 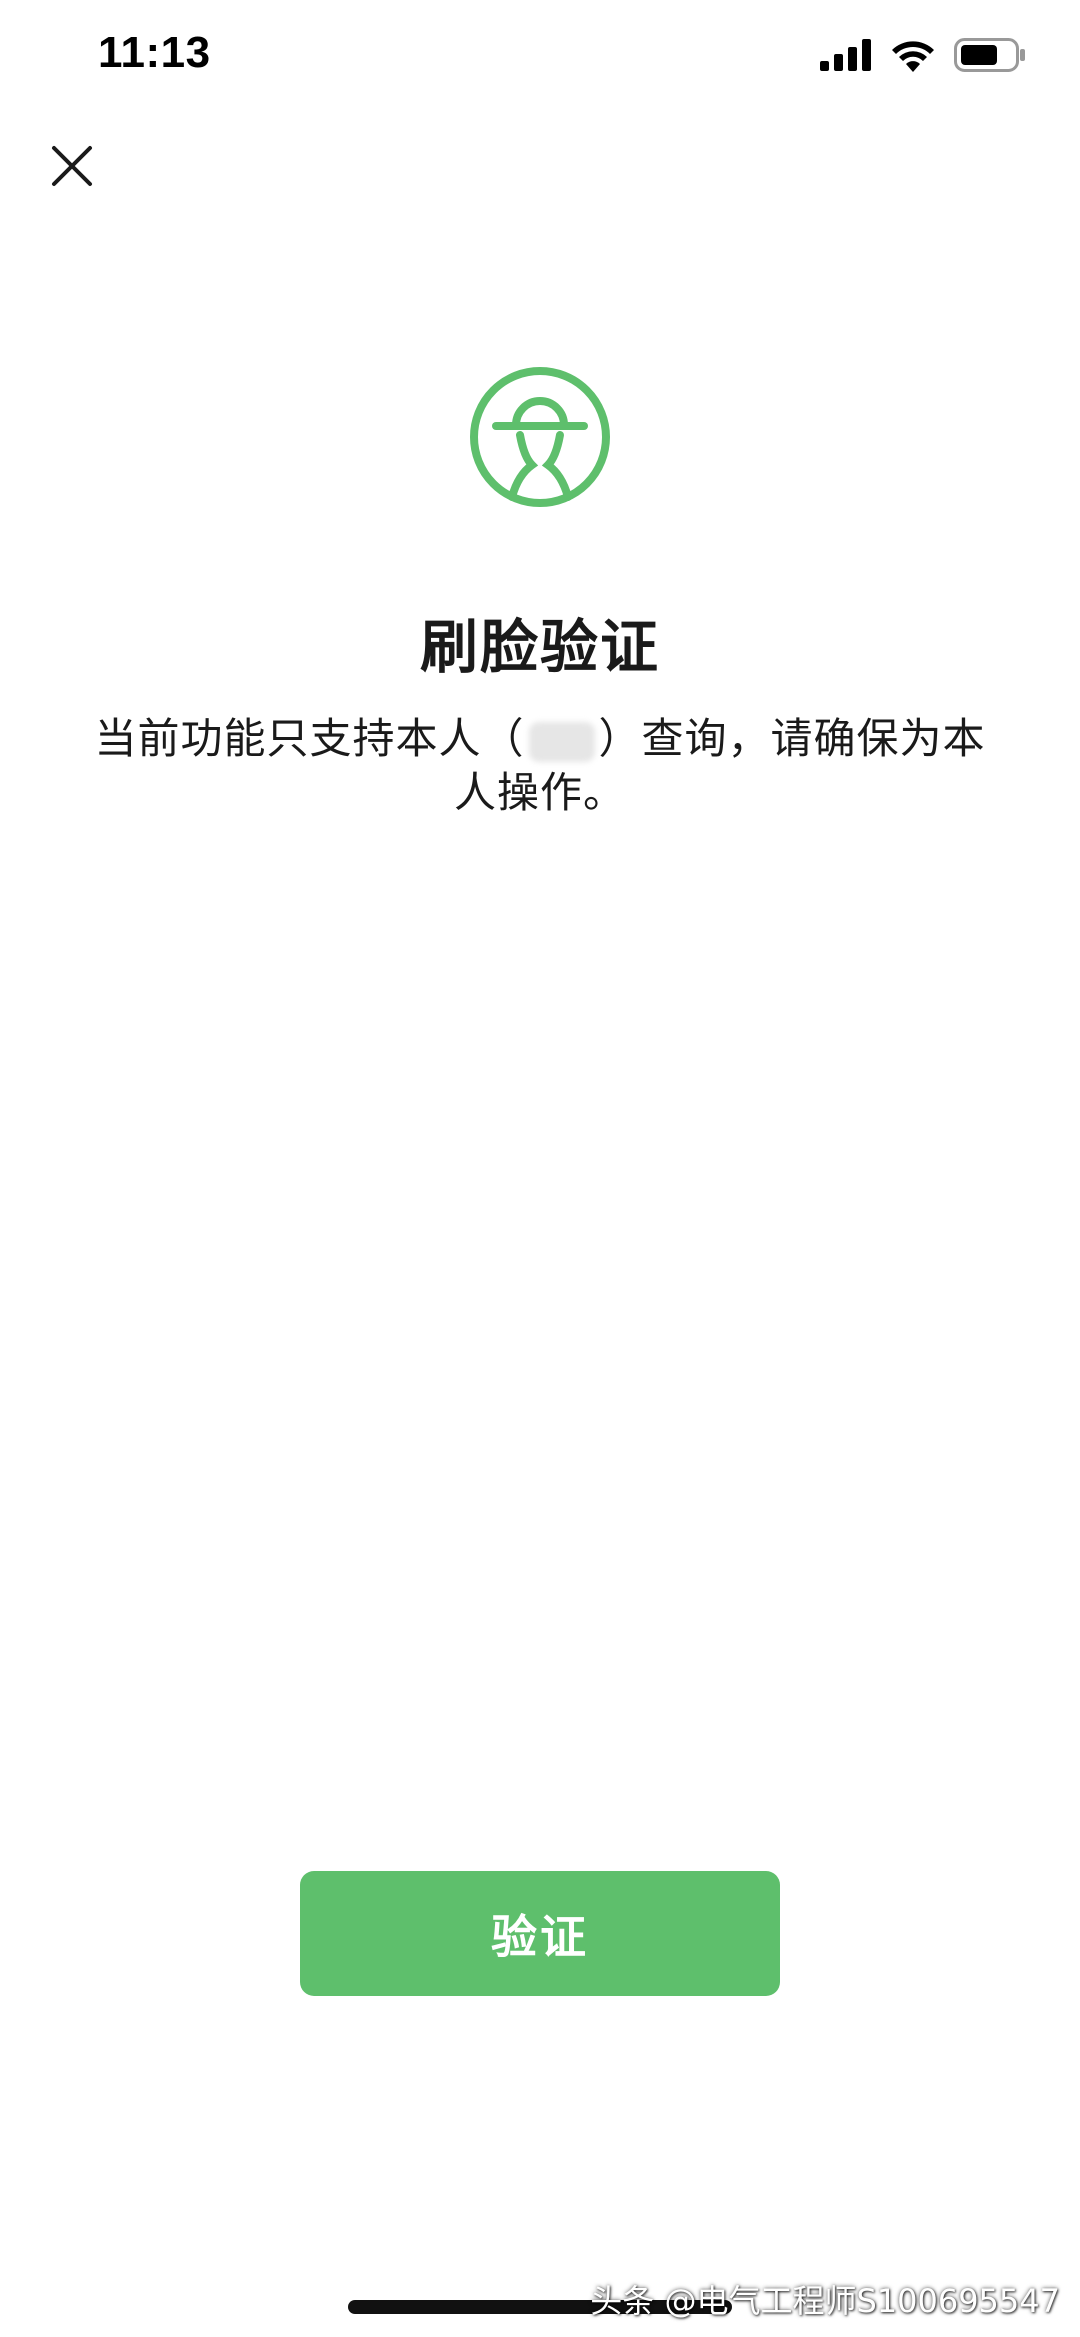 I want to click on status-bar: 11:13, so click(x=540, y=60).